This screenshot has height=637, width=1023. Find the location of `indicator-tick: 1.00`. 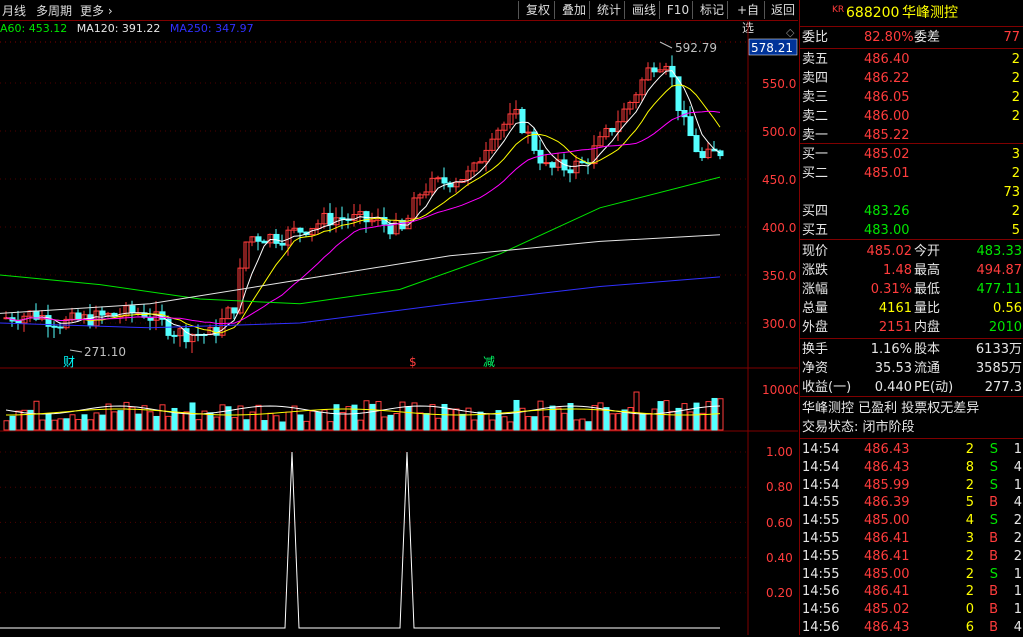

indicator-tick: 1.00 is located at coordinates (779, 452).